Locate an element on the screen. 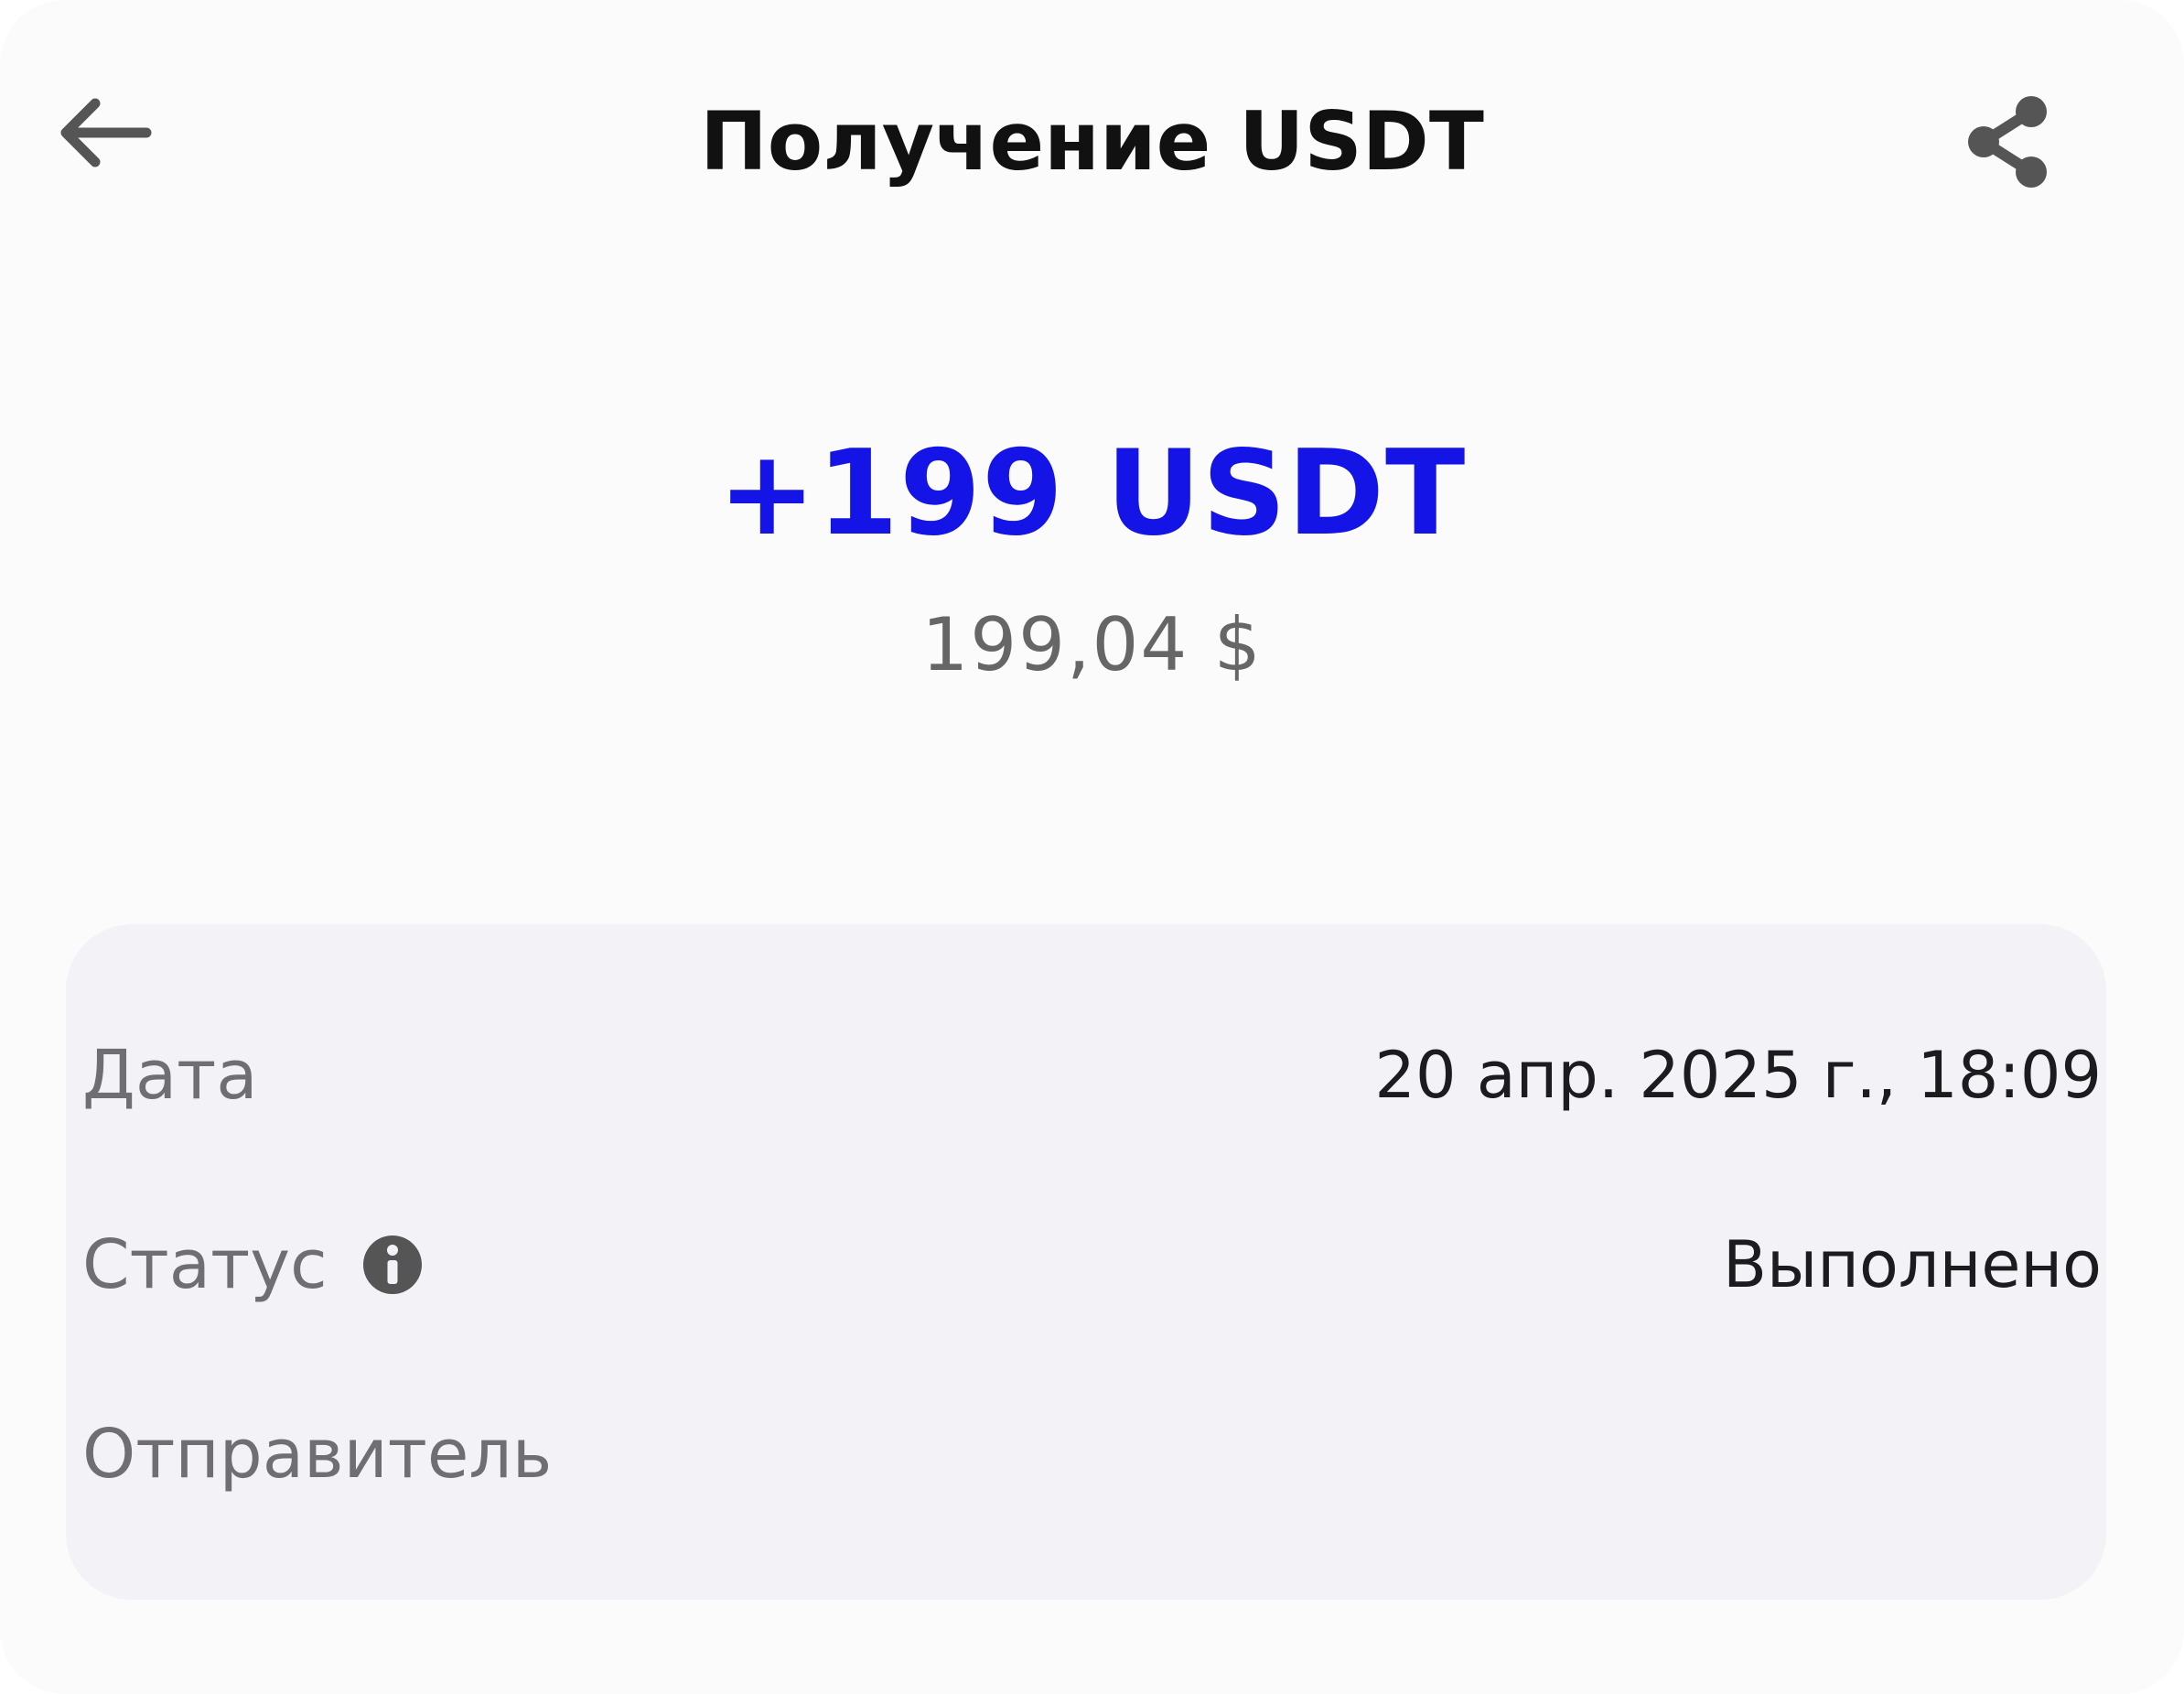 This screenshot has width=2184, height=1694. date-value: 20 апр. 2025 г., 18:09 is located at coordinates (1738, 1075).